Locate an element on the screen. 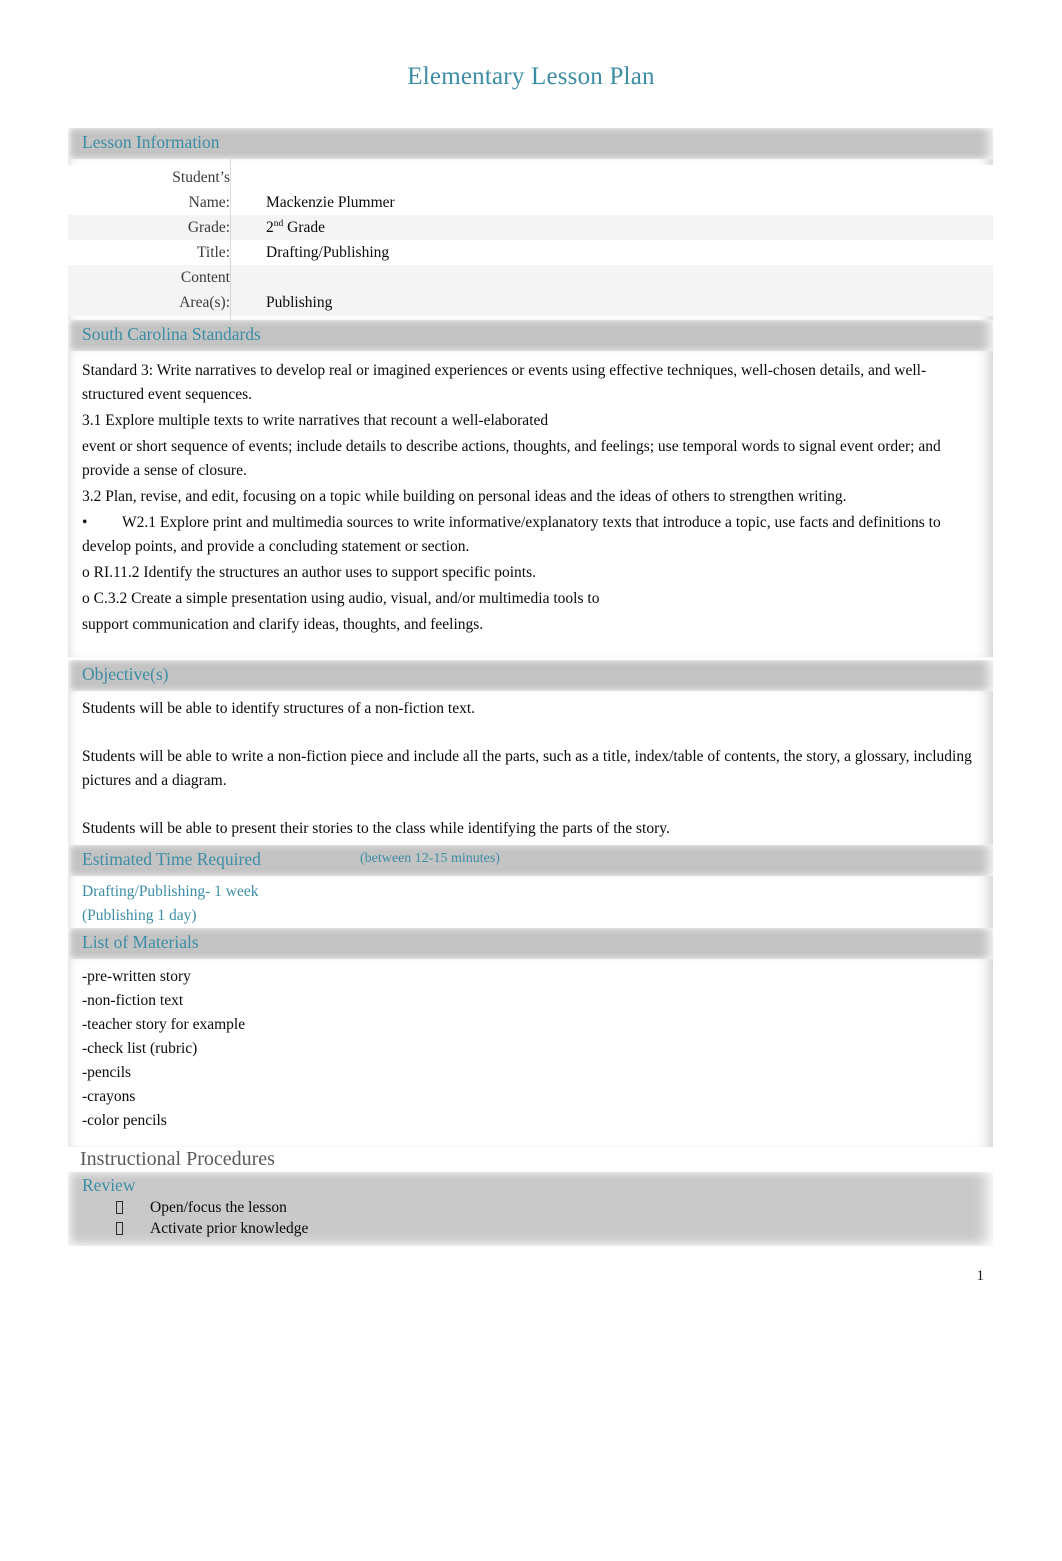  material-item: -color pencils is located at coordinates (124, 1120).